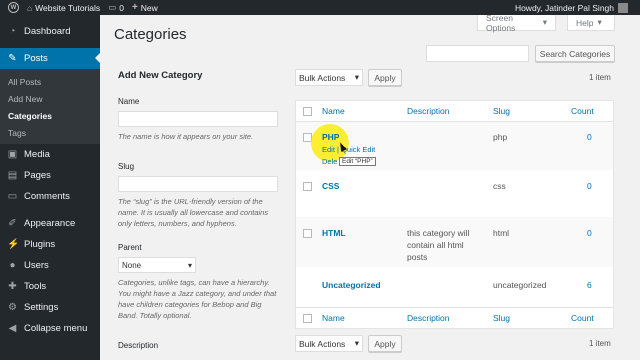 This screenshot has width=640, height=360. What do you see at coordinates (138, 345) in the screenshot?
I see `description-label: Description` at bounding box center [138, 345].